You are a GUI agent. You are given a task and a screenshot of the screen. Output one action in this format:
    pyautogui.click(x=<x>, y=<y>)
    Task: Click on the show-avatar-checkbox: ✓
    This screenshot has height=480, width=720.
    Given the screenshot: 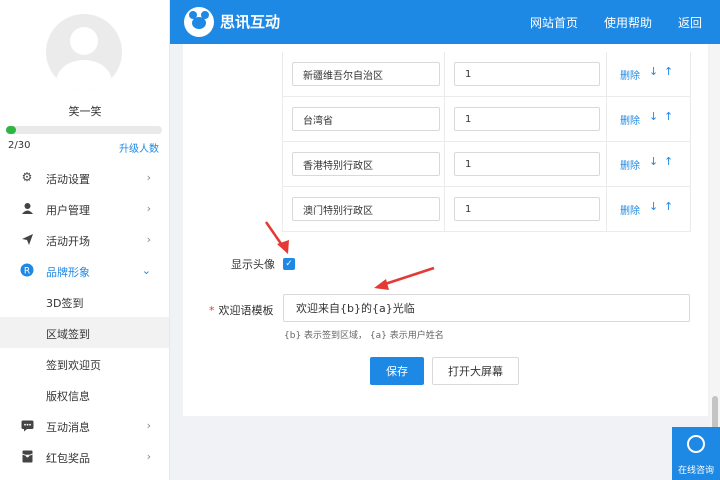 What is the action you would take?
    pyautogui.click(x=289, y=264)
    